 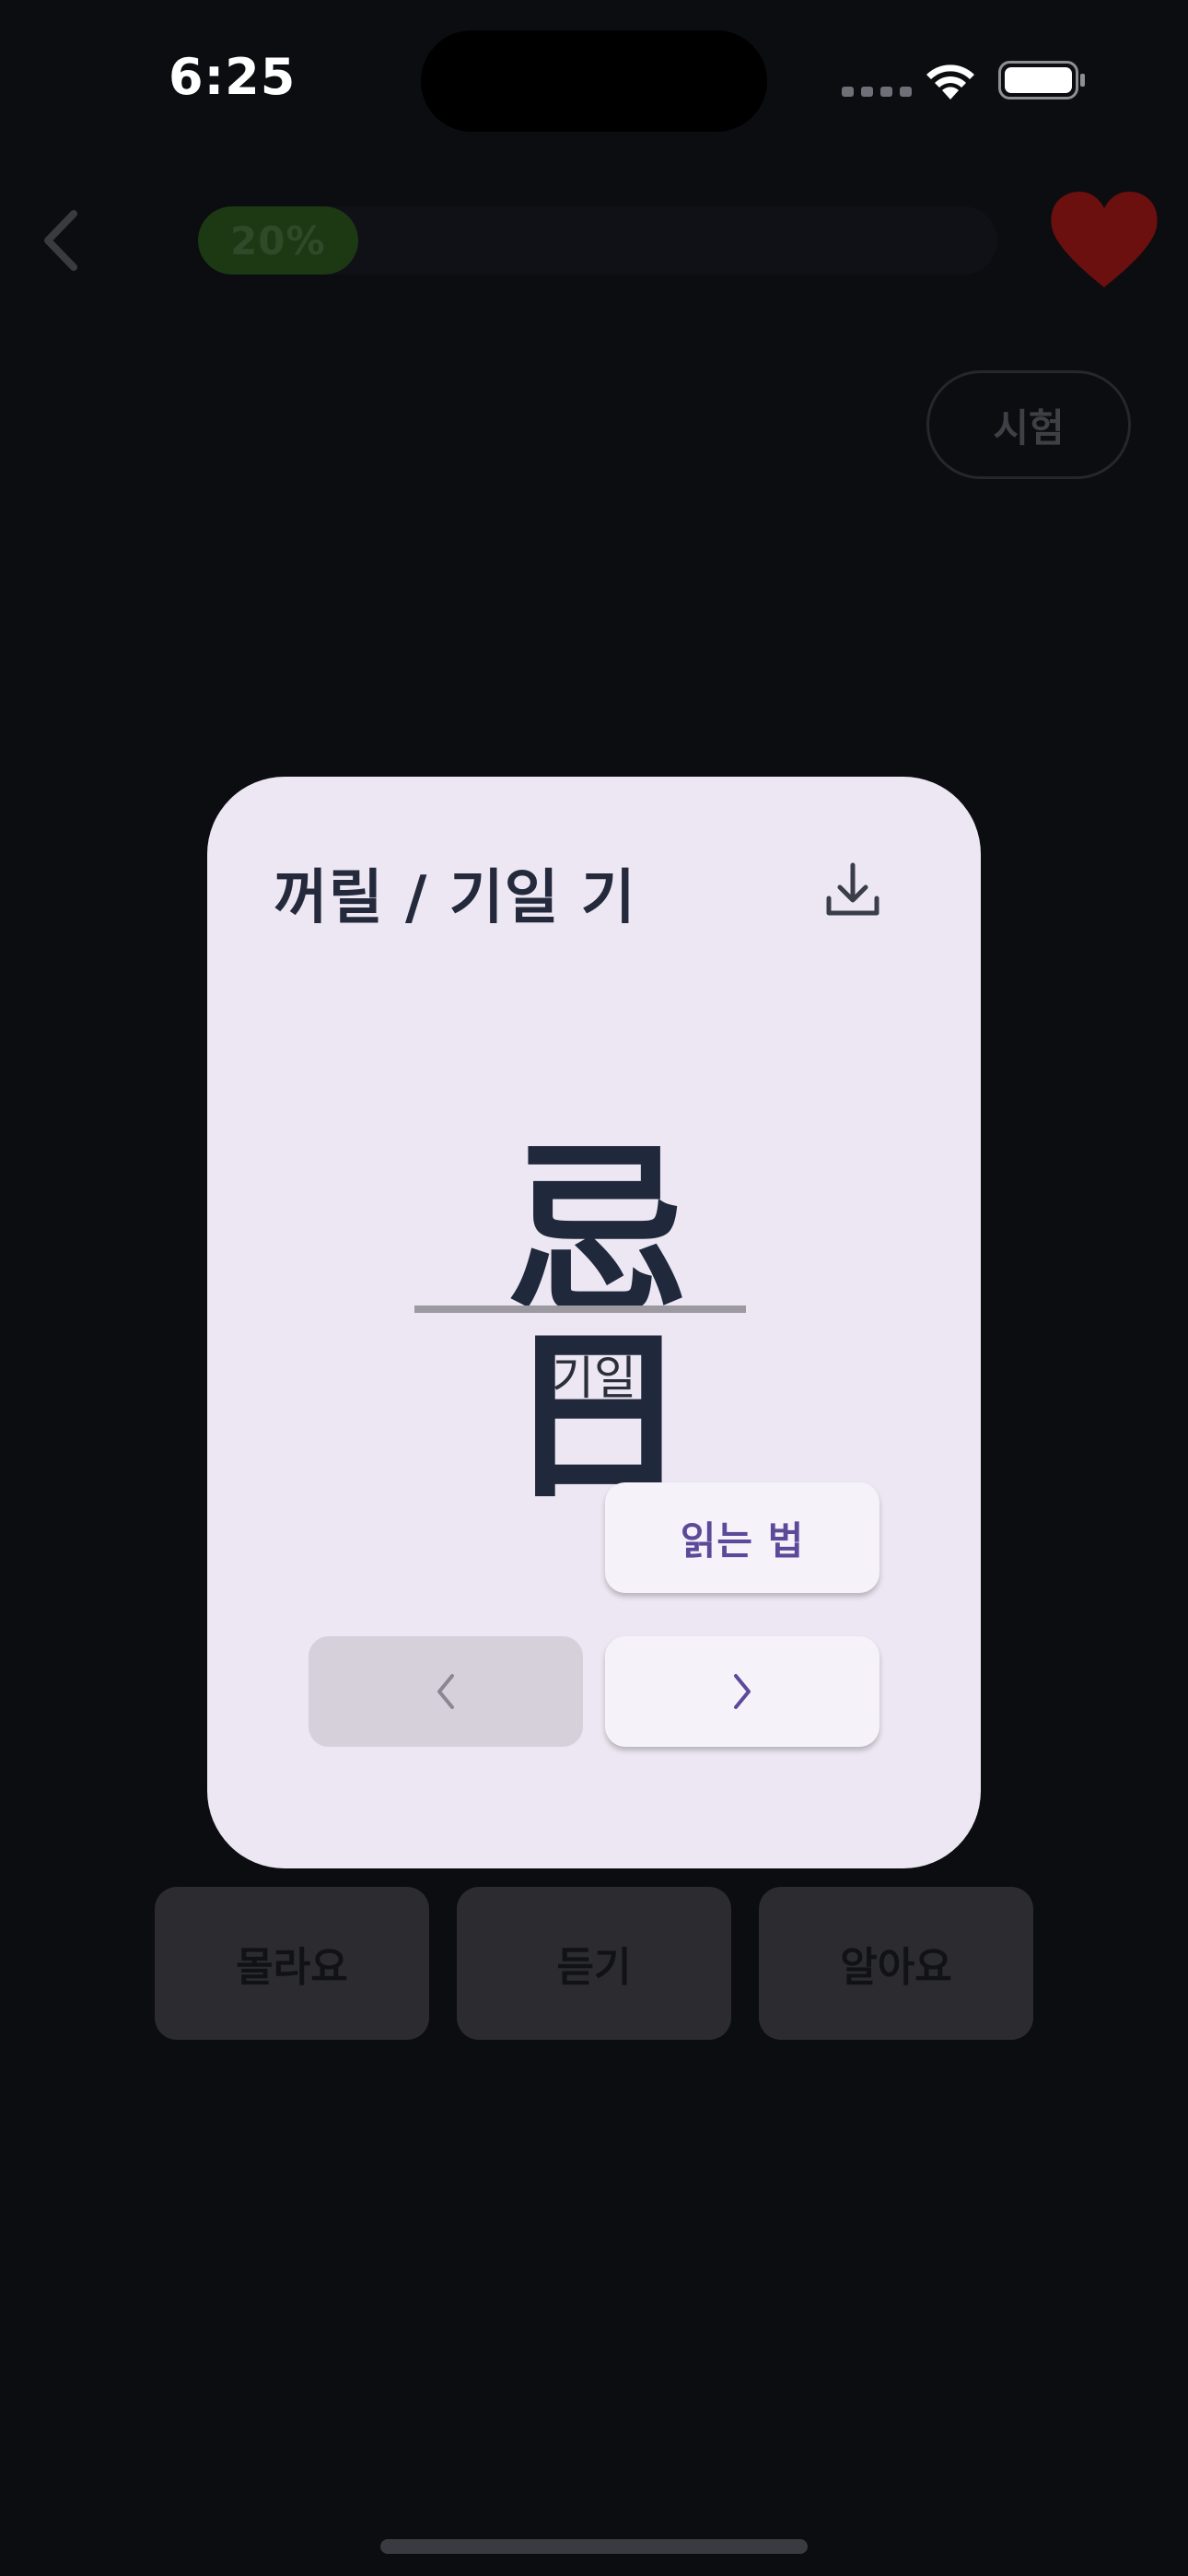 What do you see at coordinates (292, 1964) in the screenshot?
I see `dont-know-button: 몰라요` at bounding box center [292, 1964].